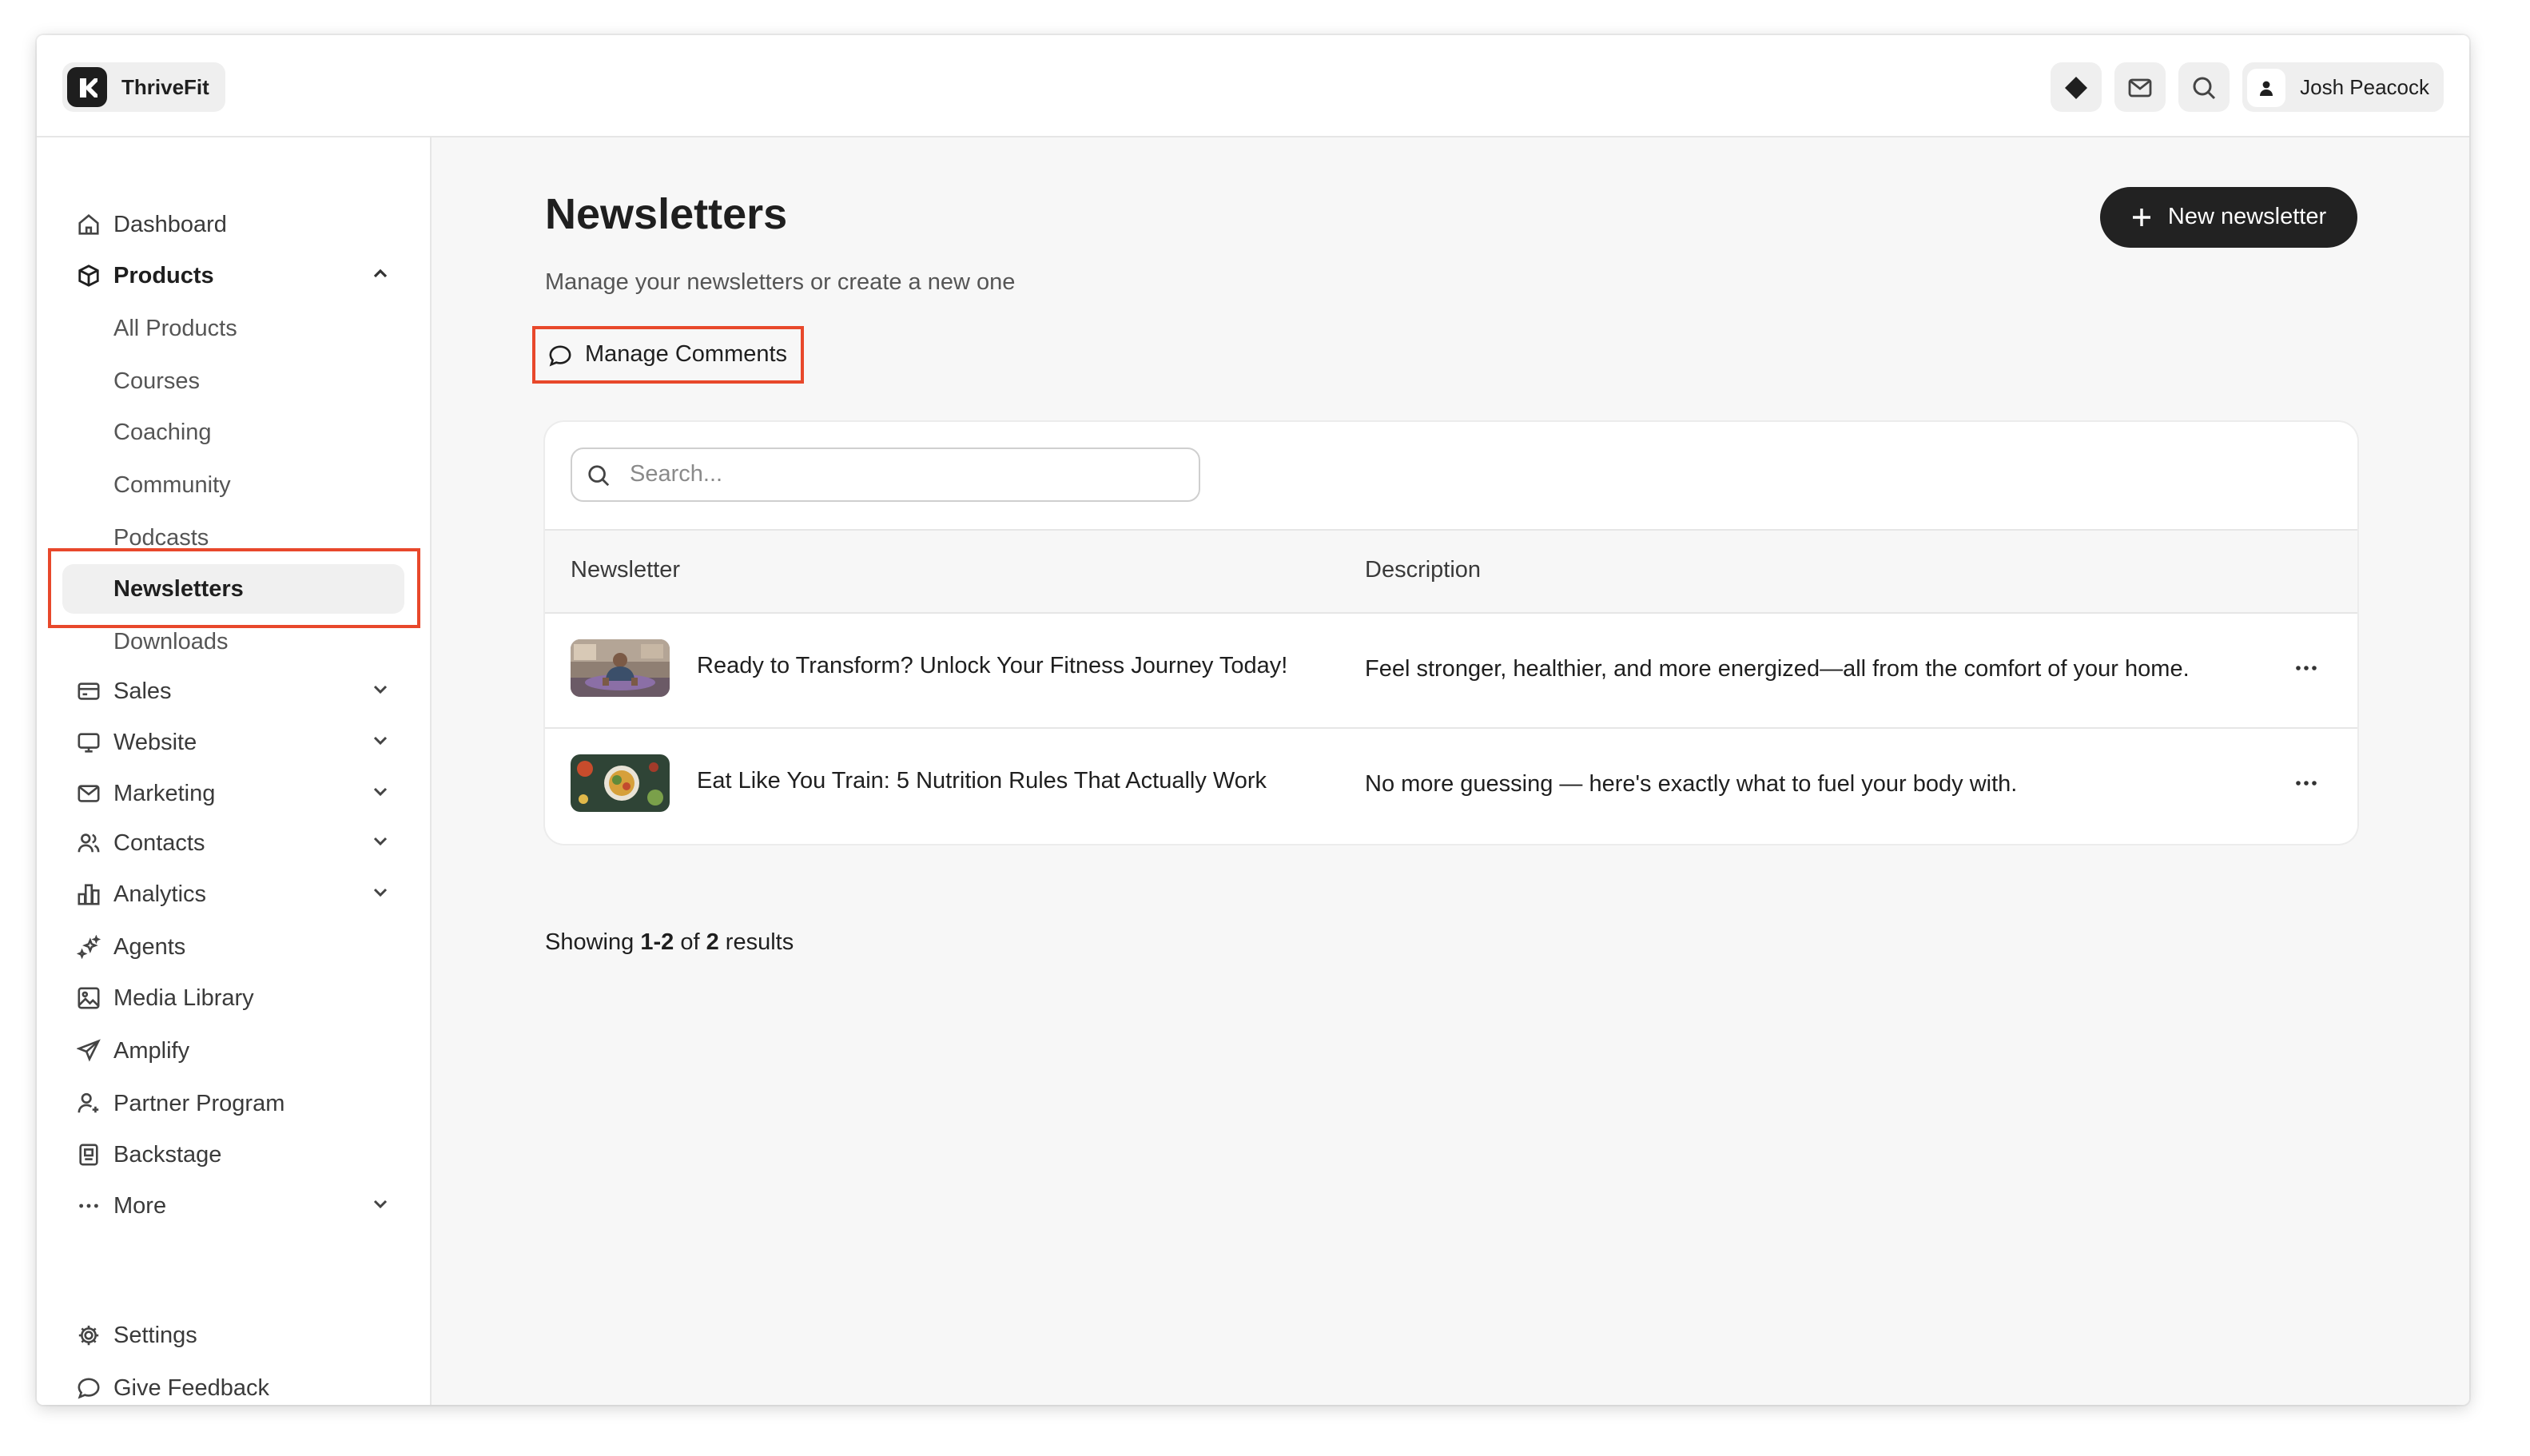 This screenshot has width=2530, height=1456. What do you see at coordinates (234, 1051) in the screenshot?
I see `sidebar-item-amplify: Amplify` at bounding box center [234, 1051].